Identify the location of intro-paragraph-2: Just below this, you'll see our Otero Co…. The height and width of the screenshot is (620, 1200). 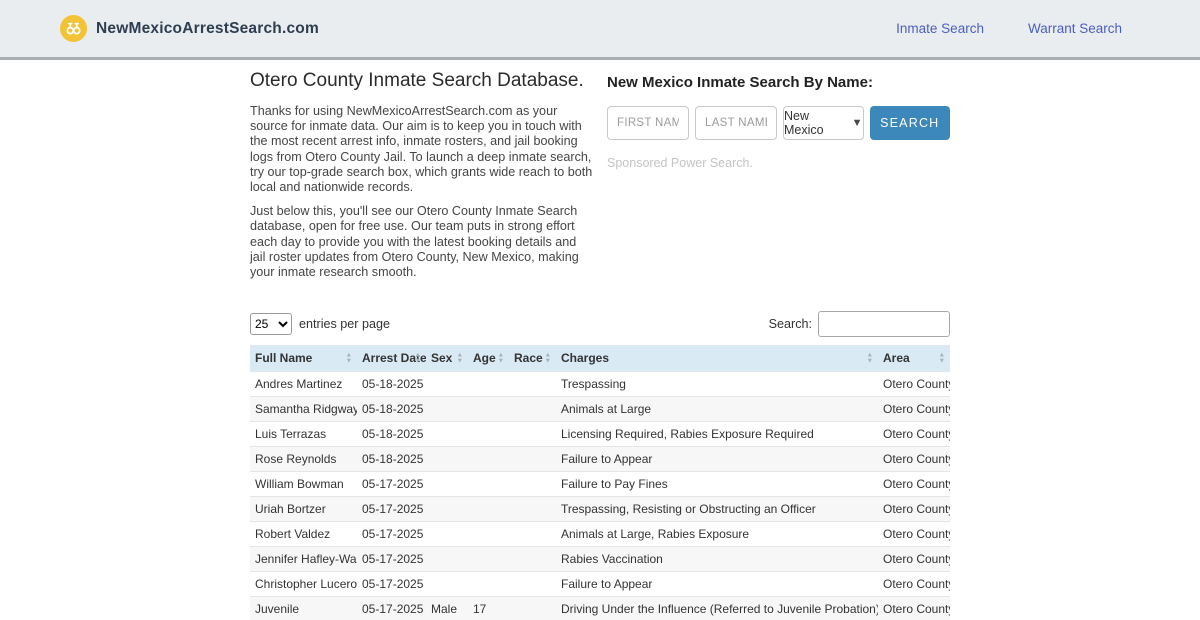
(414, 242).